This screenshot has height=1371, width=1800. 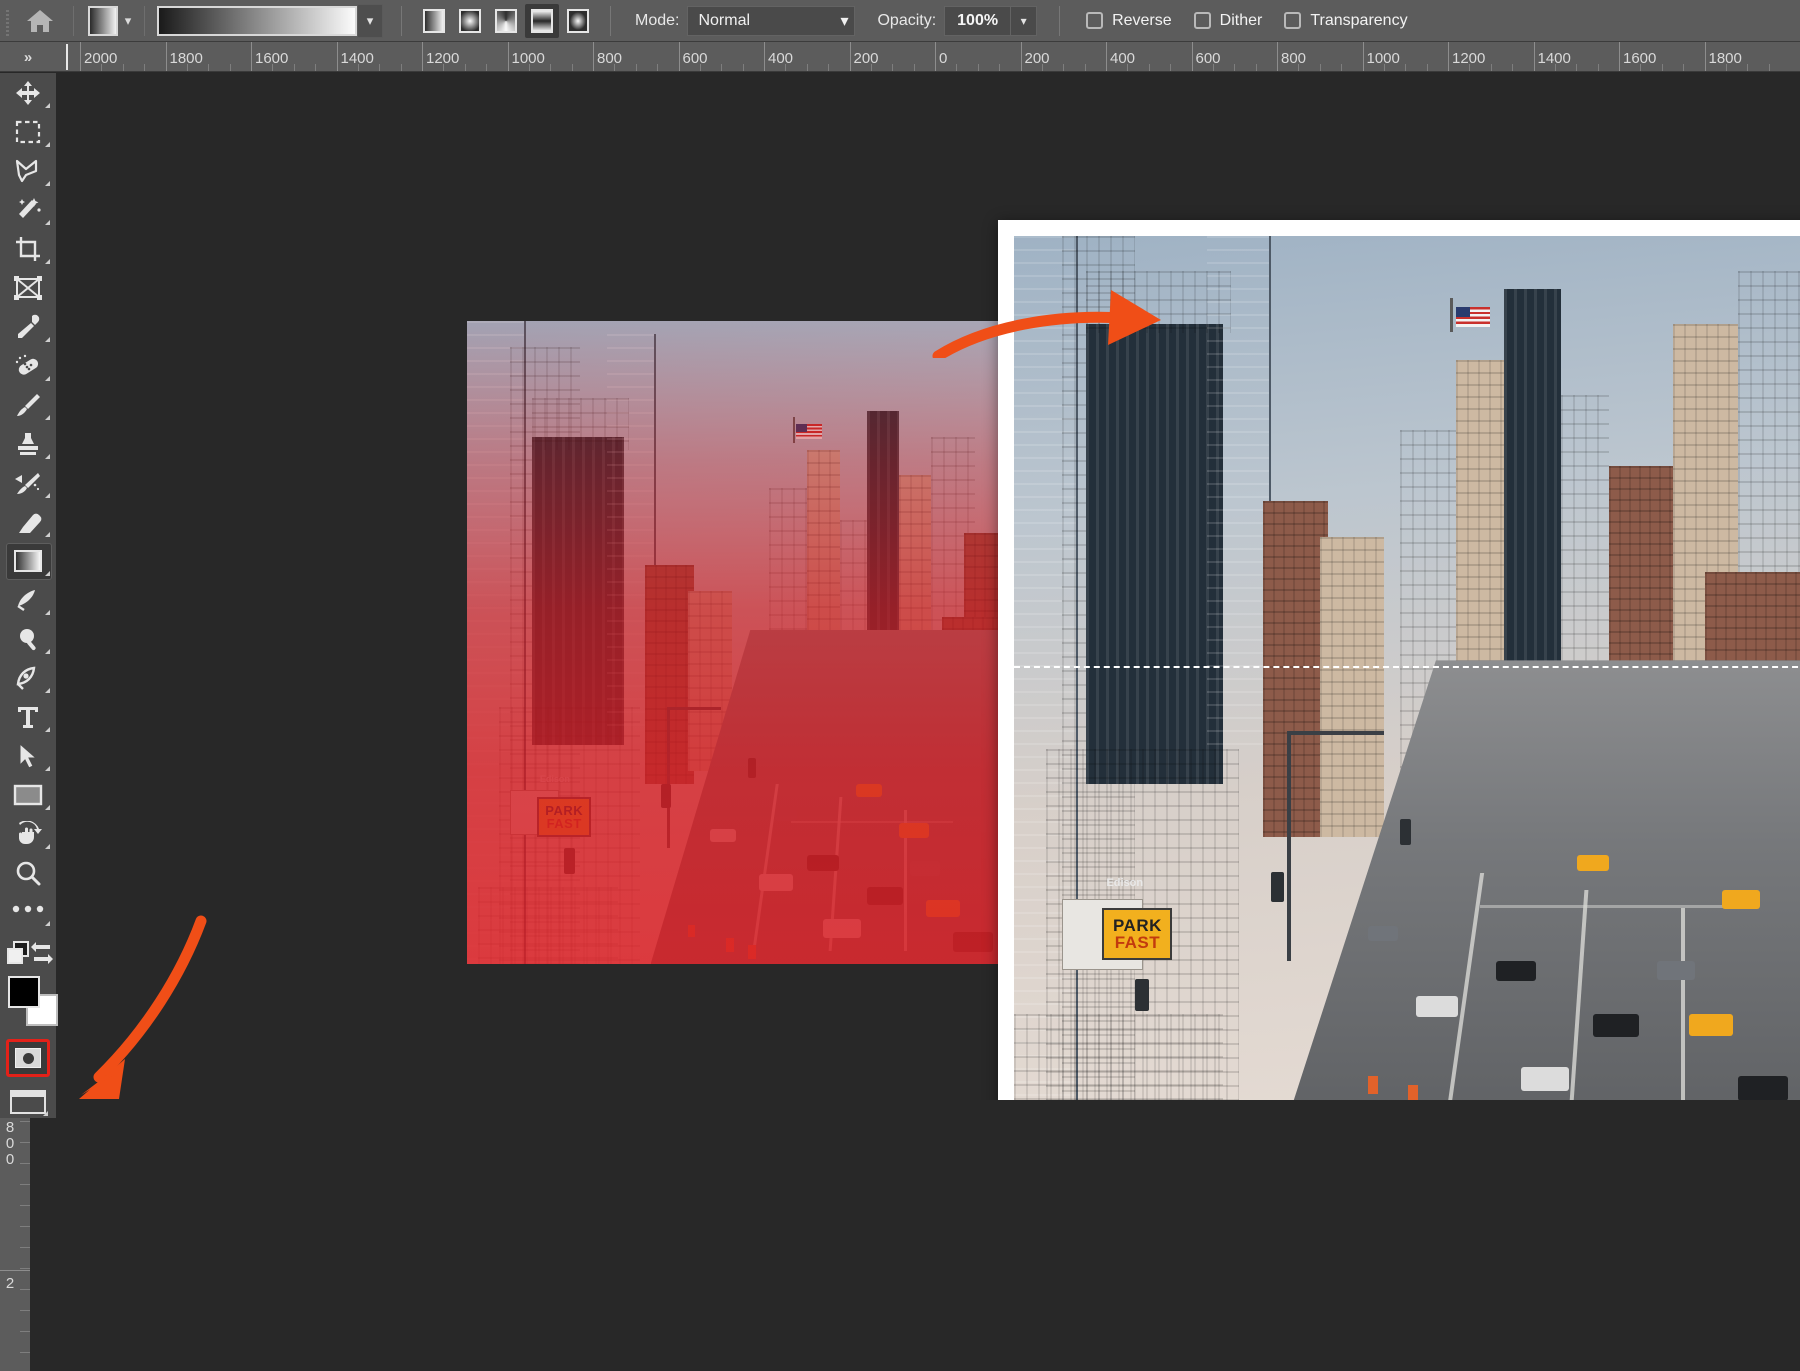 What do you see at coordinates (28, 872) in the screenshot?
I see `zoom-tool` at bounding box center [28, 872].